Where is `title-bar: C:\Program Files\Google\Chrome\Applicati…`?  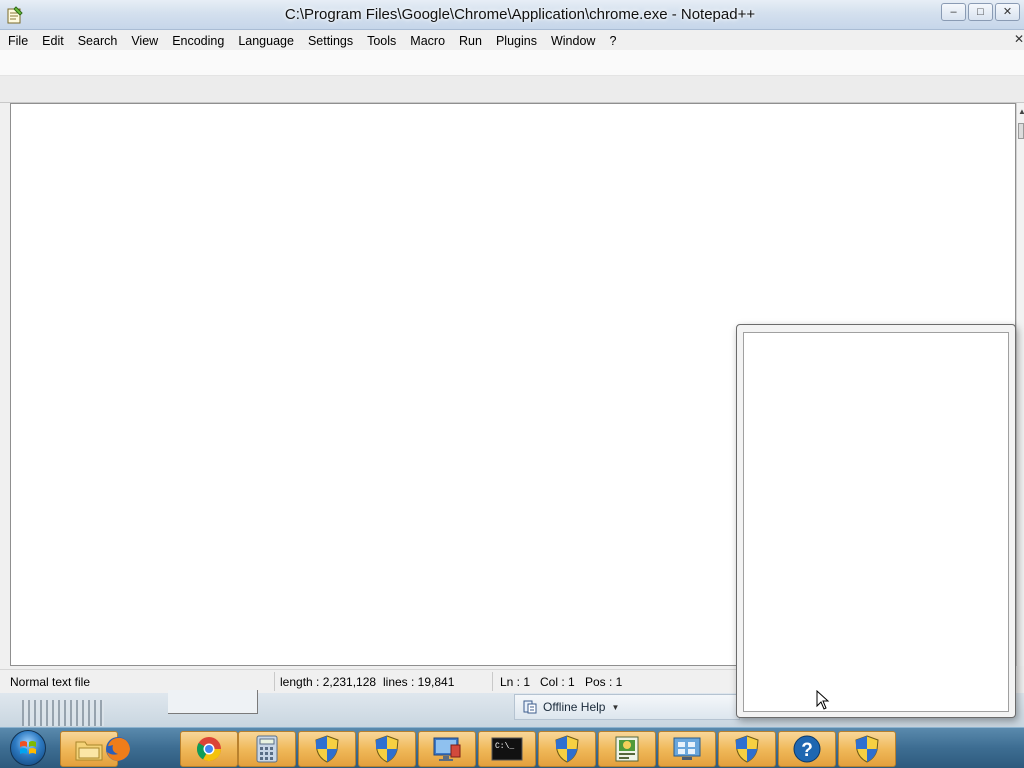
title-bar: C:\Program Files\Google\Chrome\Applicati… is located at coordinates (512, 15).